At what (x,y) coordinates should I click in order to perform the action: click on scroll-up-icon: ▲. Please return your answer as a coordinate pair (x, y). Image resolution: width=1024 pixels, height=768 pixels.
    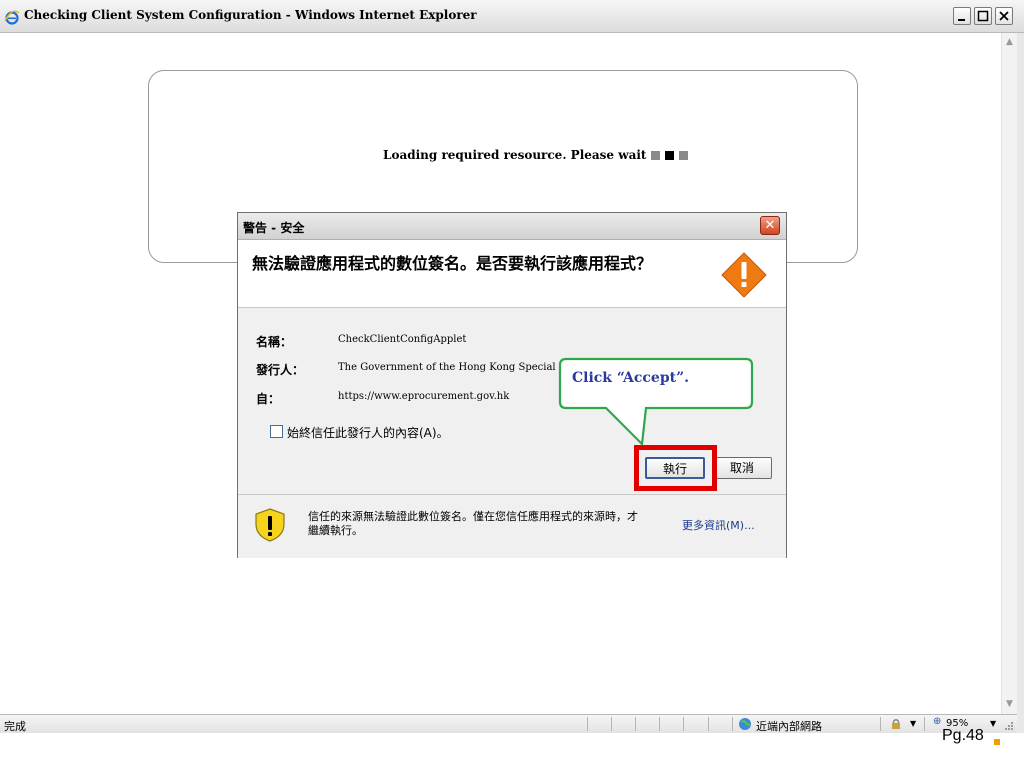
    Looking at the image, I should click on (1009, 42).